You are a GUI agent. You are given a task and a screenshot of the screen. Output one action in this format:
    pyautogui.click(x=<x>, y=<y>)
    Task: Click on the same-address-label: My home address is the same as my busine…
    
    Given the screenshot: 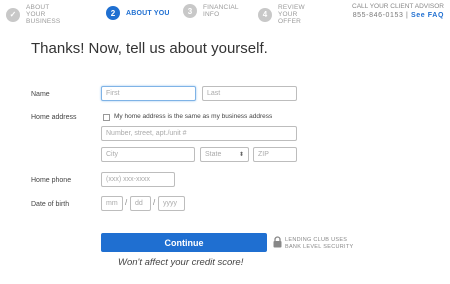 What is the action you would take?
    pyautogui.click(x=193, y=116)
    